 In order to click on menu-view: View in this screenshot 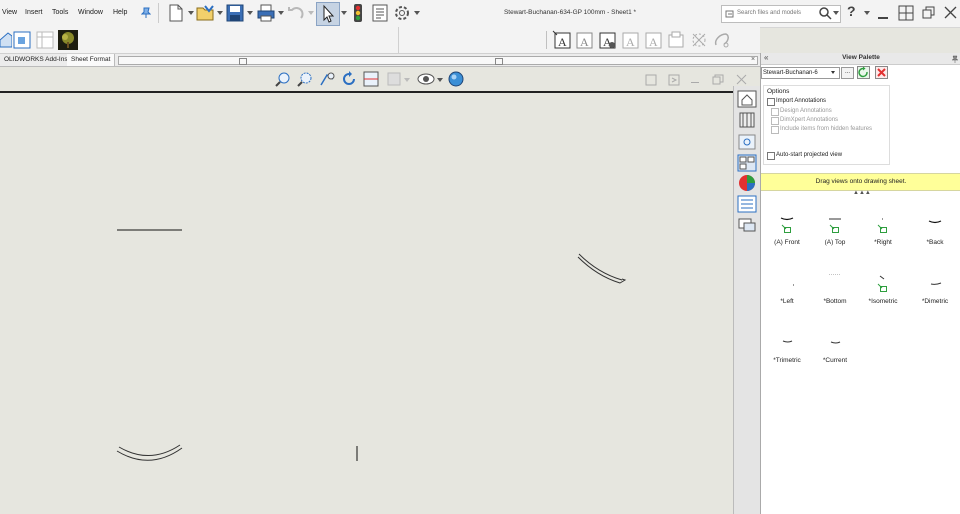, I will do `click(9, 12)`.